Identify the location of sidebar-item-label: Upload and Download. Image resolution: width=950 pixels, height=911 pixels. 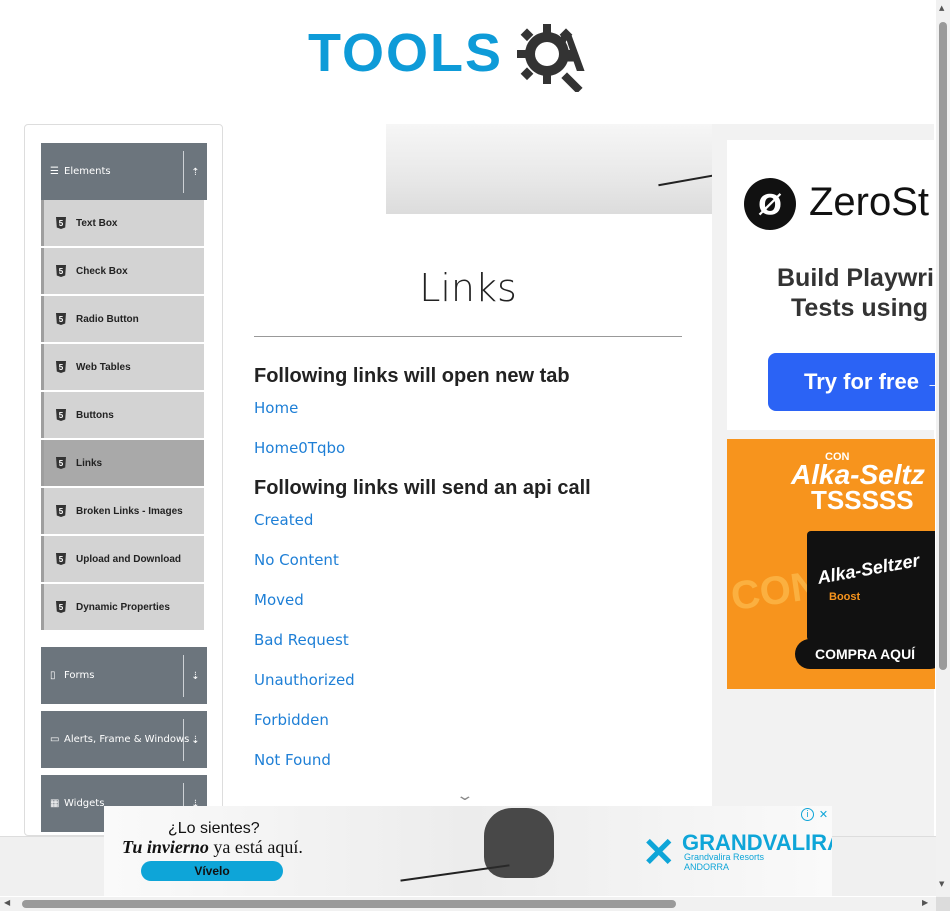
(128, 559).